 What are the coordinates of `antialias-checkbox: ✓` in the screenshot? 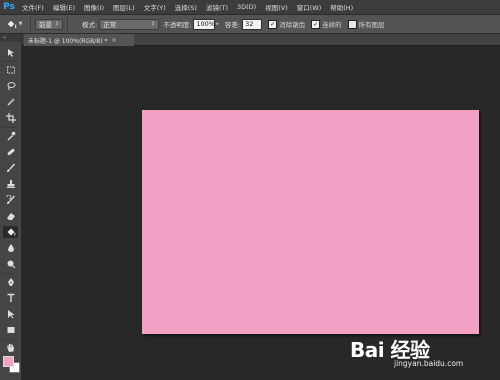 It's located at (273, 24).